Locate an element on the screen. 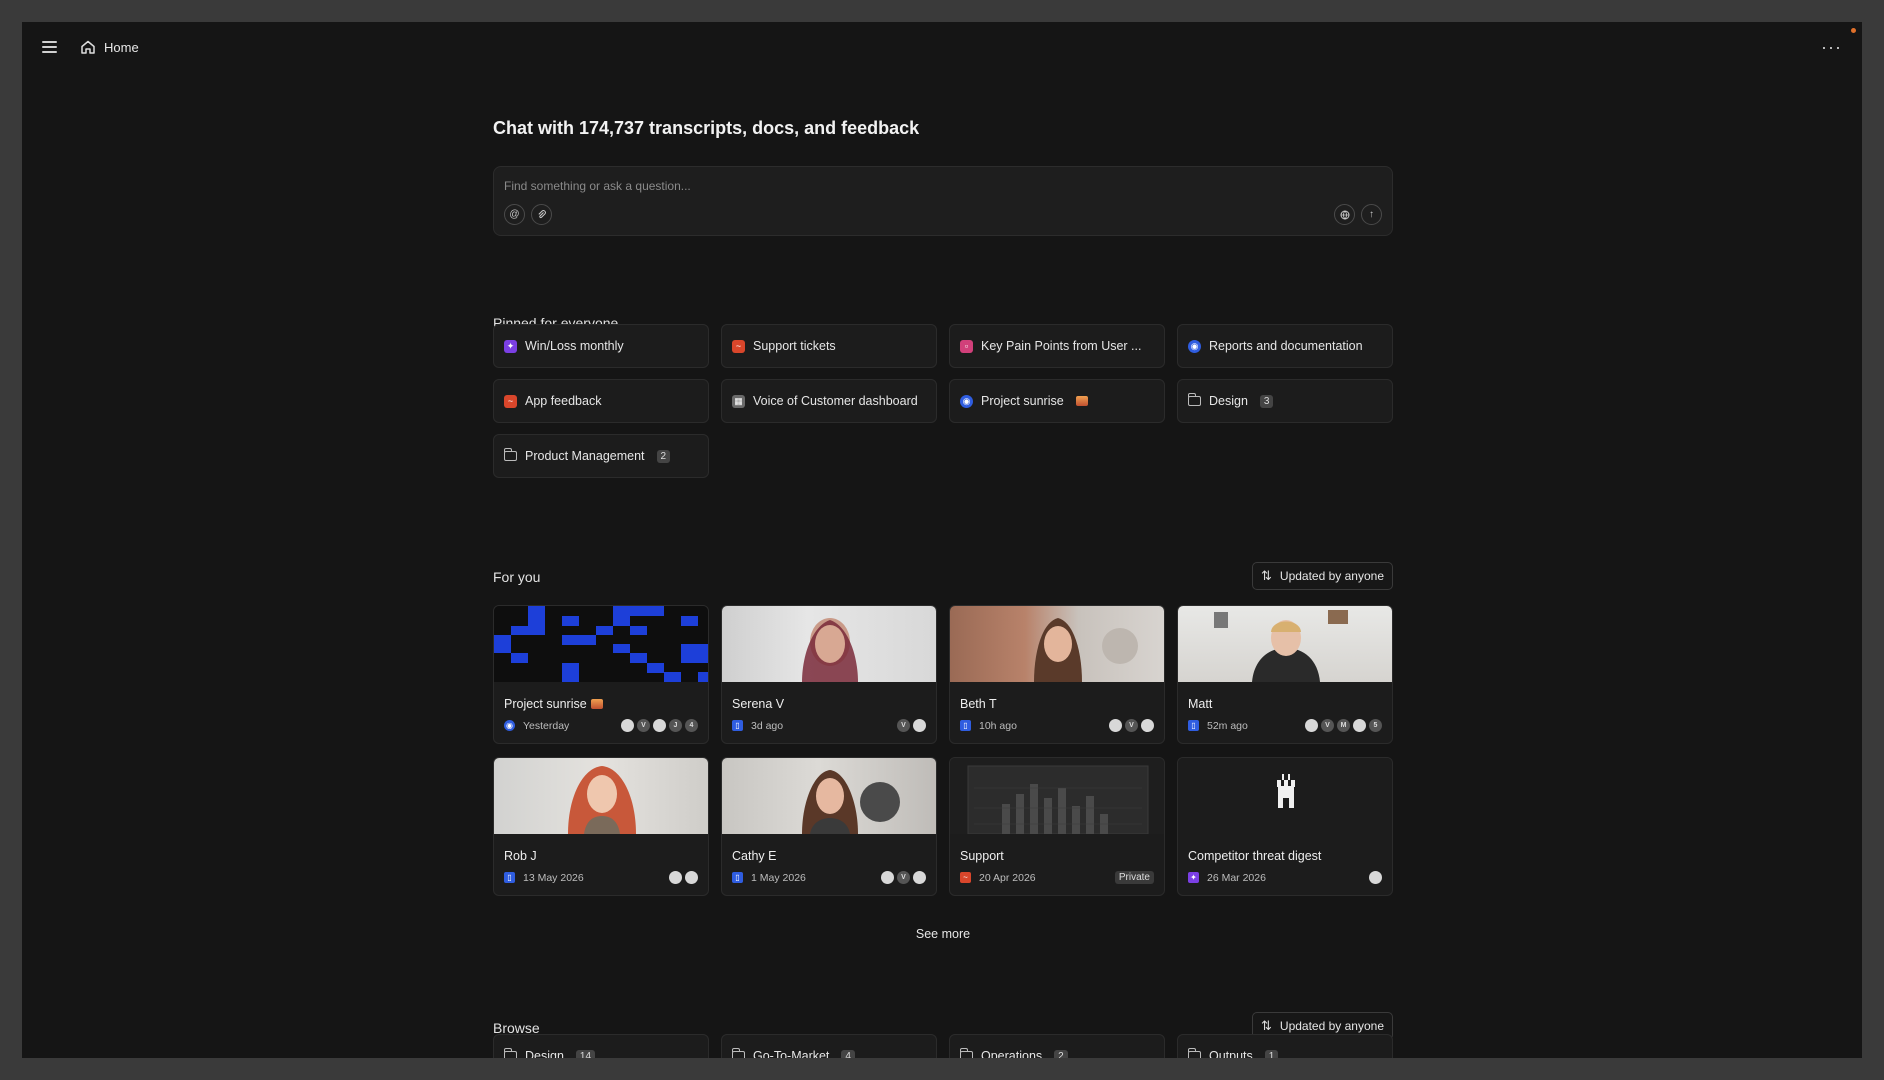 This screenshot has height=1080, width=1884. dashboard-icon: ▦ is located at coordinates (738, 401).